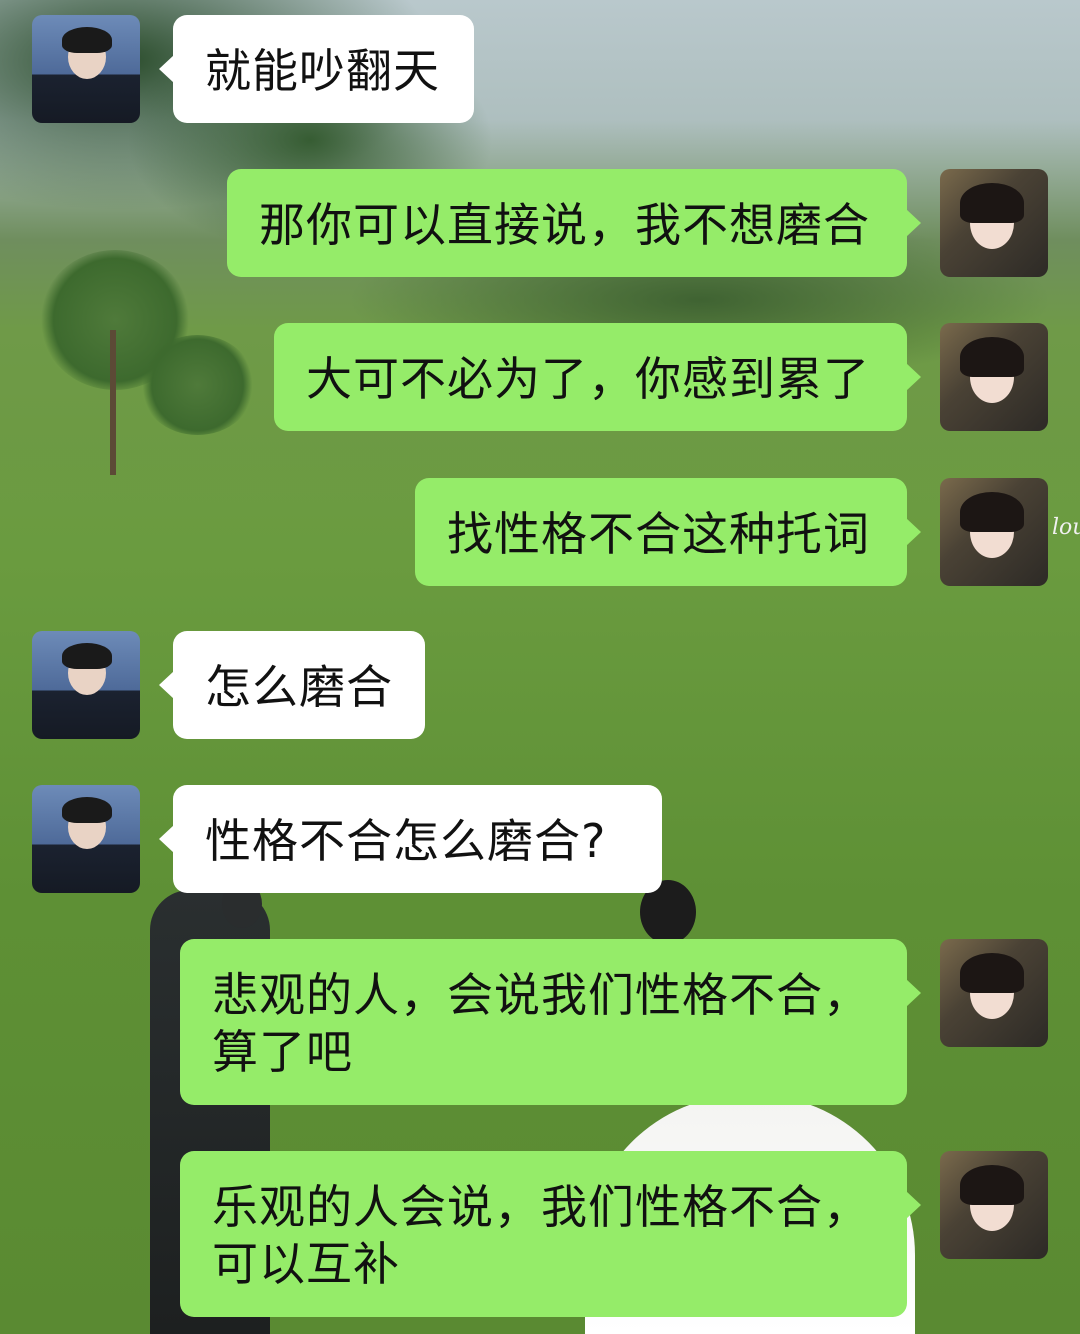 This screenshot has width=1080, height=1334. I want to click on message-bubble: 找性格不合这种托词, so click(668, 532).